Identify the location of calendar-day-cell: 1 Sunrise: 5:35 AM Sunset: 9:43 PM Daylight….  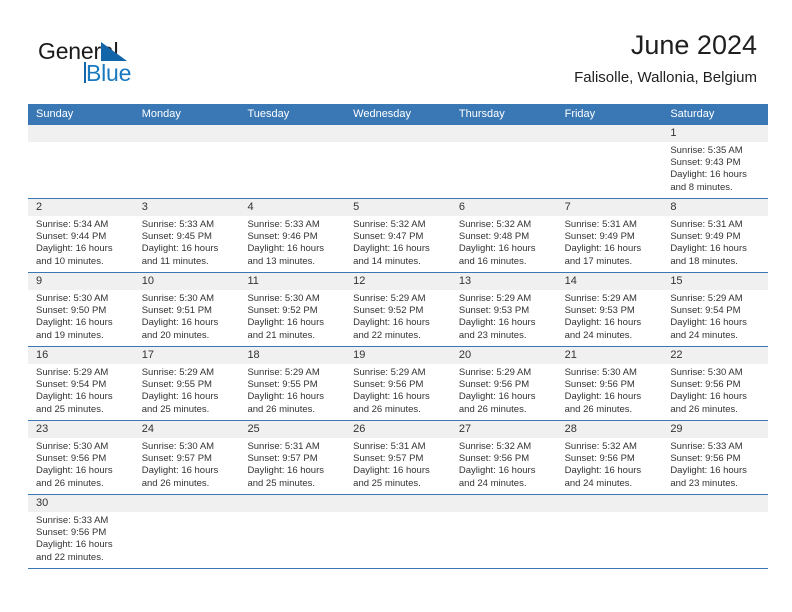
(715, 161).